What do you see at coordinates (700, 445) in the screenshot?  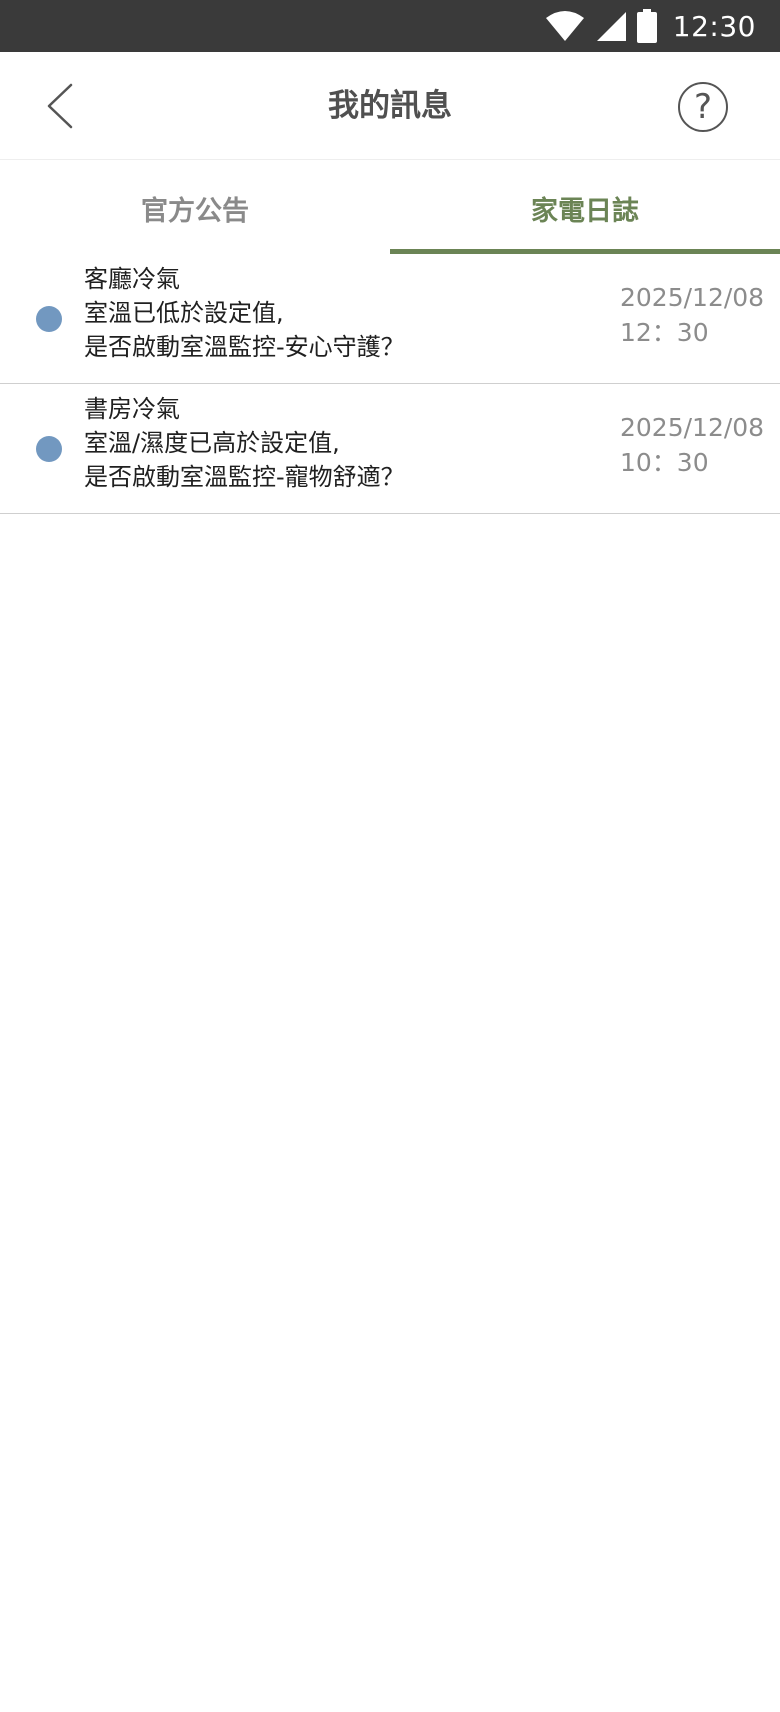 I see `message-timestamp: 2025/12/08 10：30` at bounding box center [700, 445].